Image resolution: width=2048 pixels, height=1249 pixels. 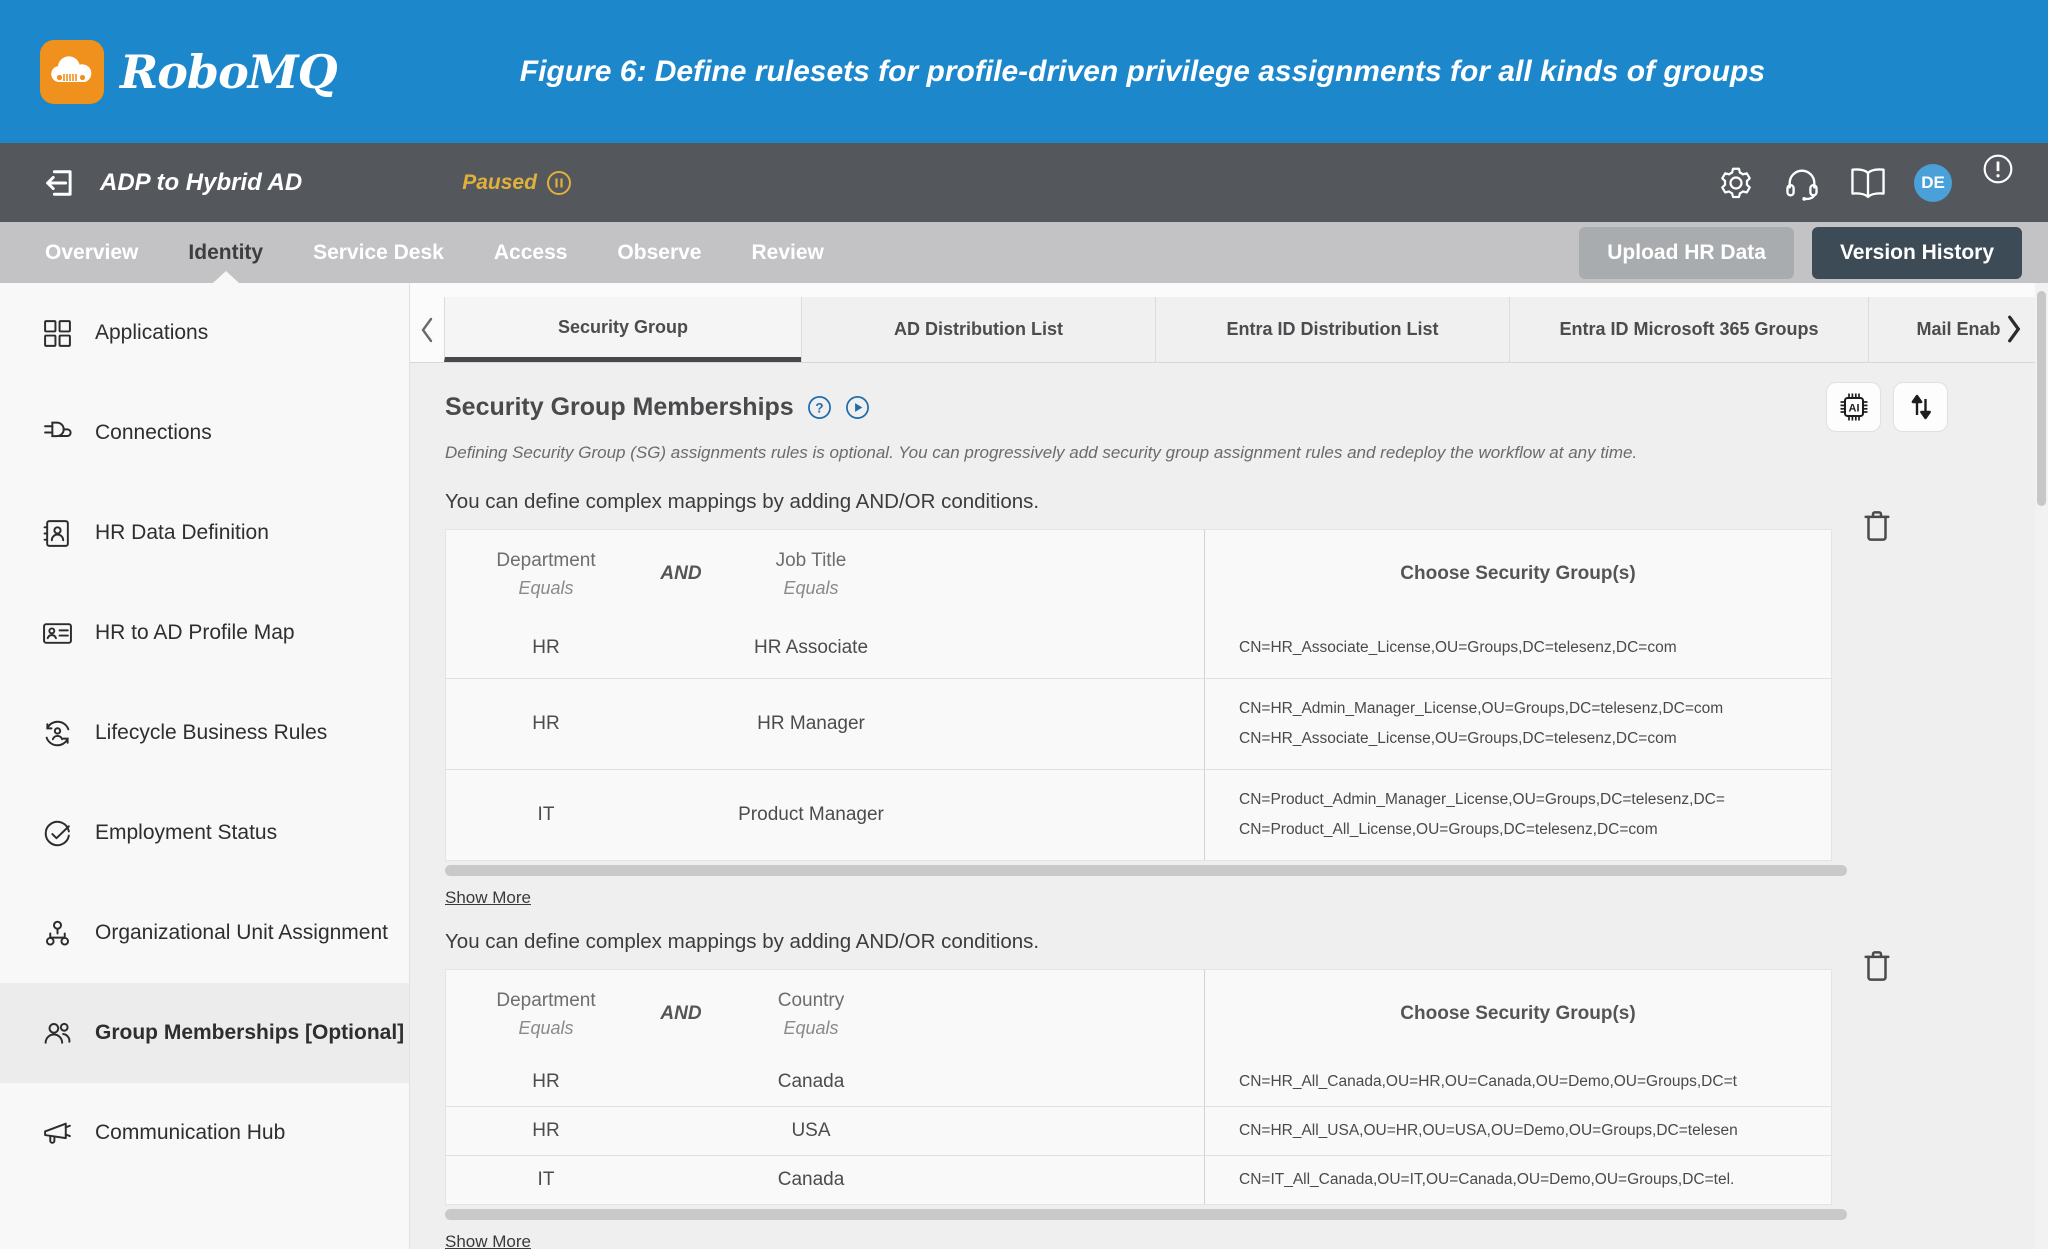 What do you see at coordinates (225, 277) in the screenshot?
I see `identity-tab-pointer` at bounding box center [225, 277].